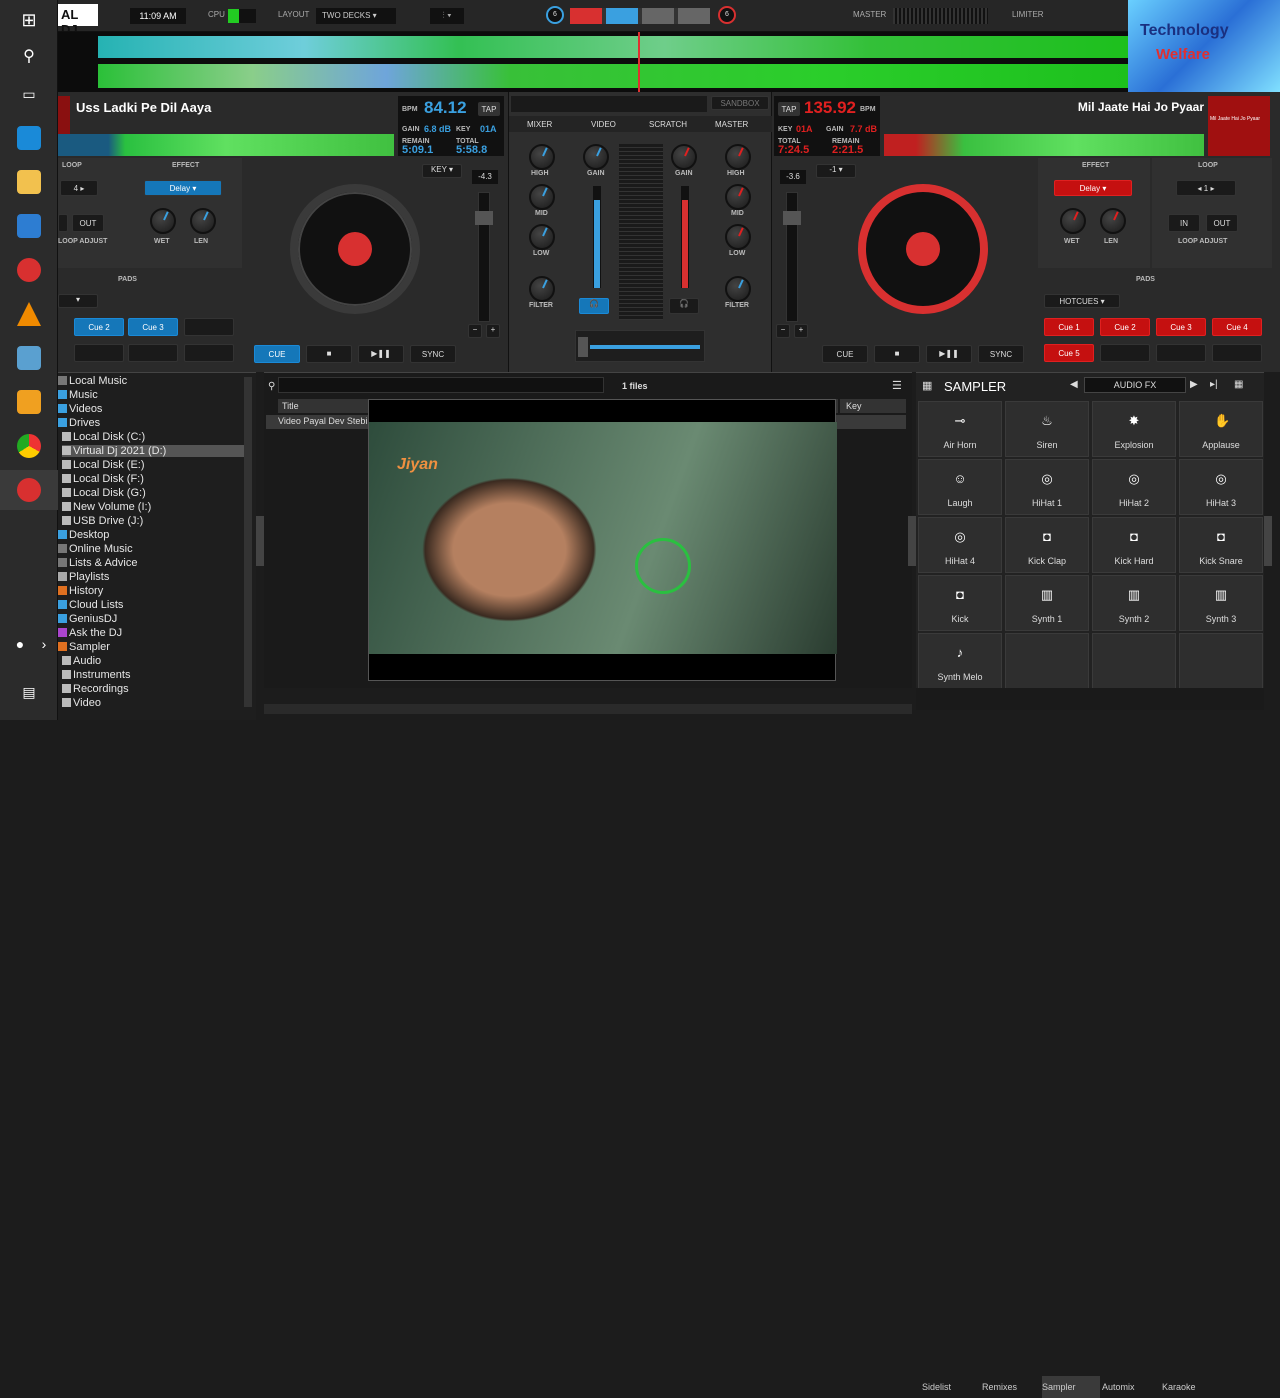 The image size is (1280, 1398). Describe the element at coordinates (78, 395) in the screenshot. I see `tree-item: Music` at that location.